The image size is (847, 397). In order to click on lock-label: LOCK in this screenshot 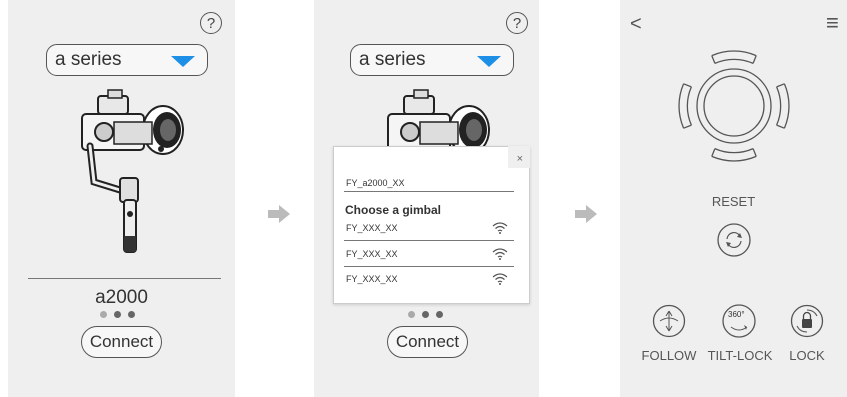, I will do `click(807, 355)`.